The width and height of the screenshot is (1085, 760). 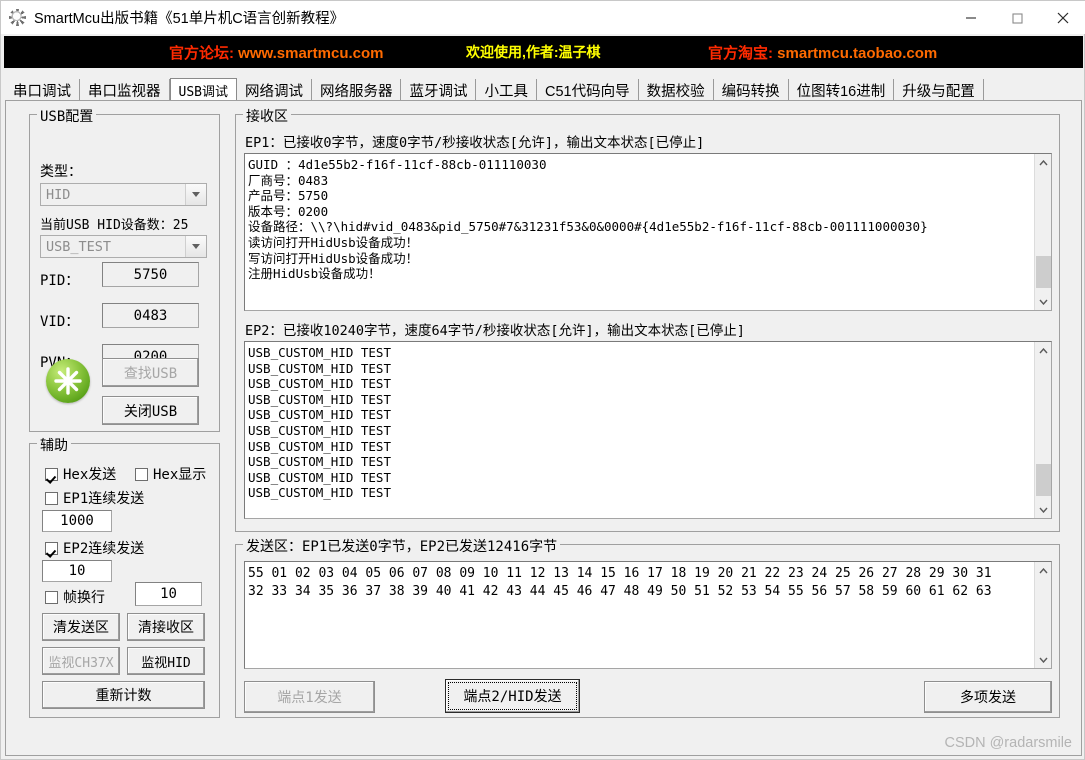 What do you see at coordinates (751, 90) in the screenshot?
I see `tab-encoding-convert: 编码转换` at bounding box center [751, 90].